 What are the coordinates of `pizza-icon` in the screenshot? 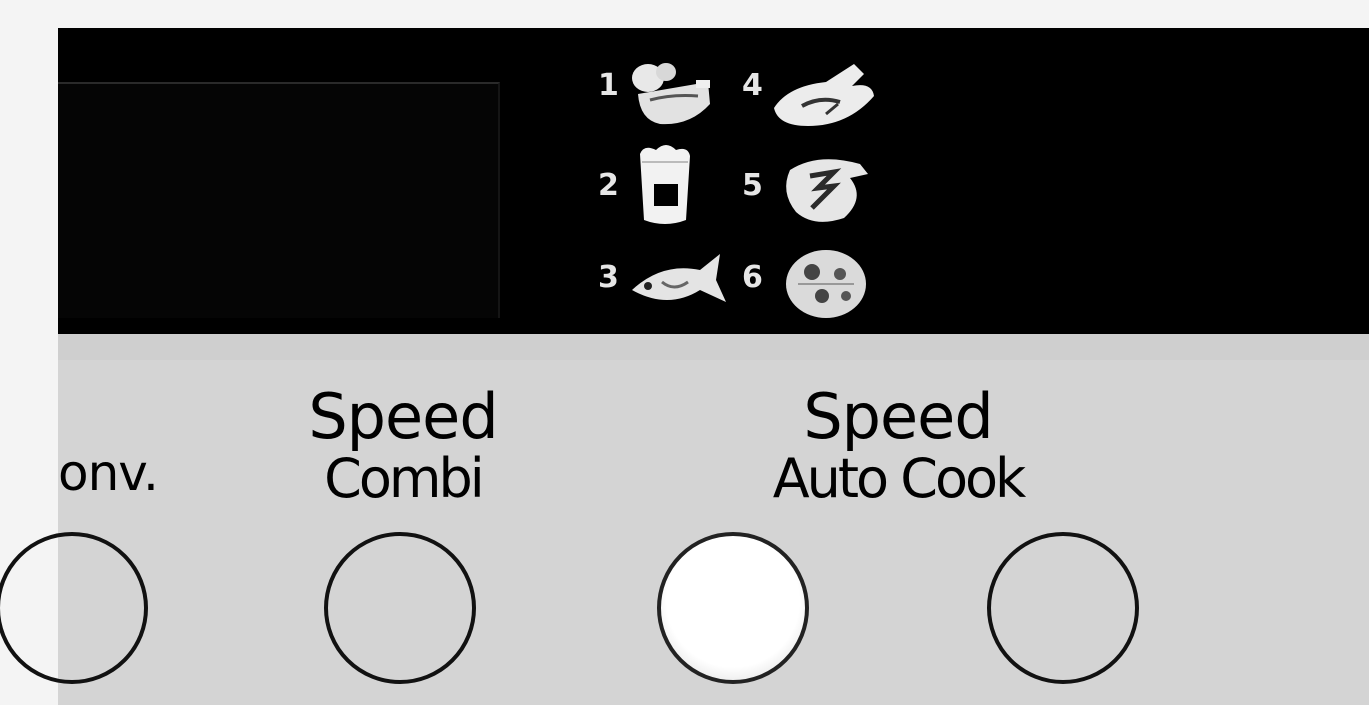 It's located at (826, 284).